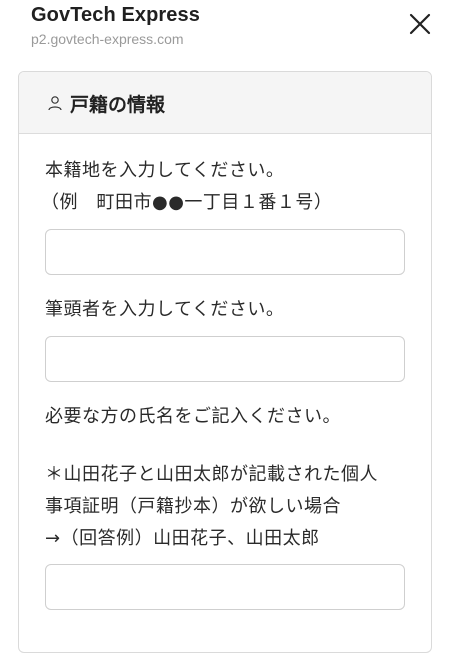 This screenshot has width=450, height=653. Describe the element at coordinates (225, 30) in the screenshot. I see `app-header: GovTech Express p2.govtech-express.com` at that location.